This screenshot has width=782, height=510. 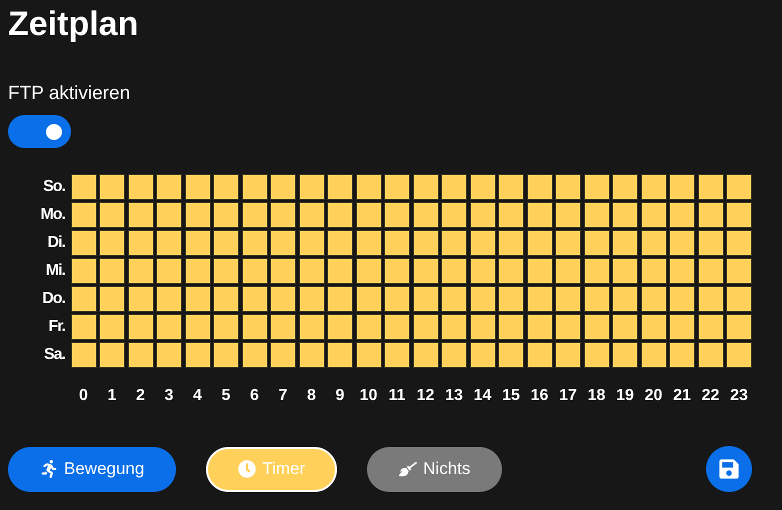 I want to click on mode-button: Nichts, so click(x=434, y=469).